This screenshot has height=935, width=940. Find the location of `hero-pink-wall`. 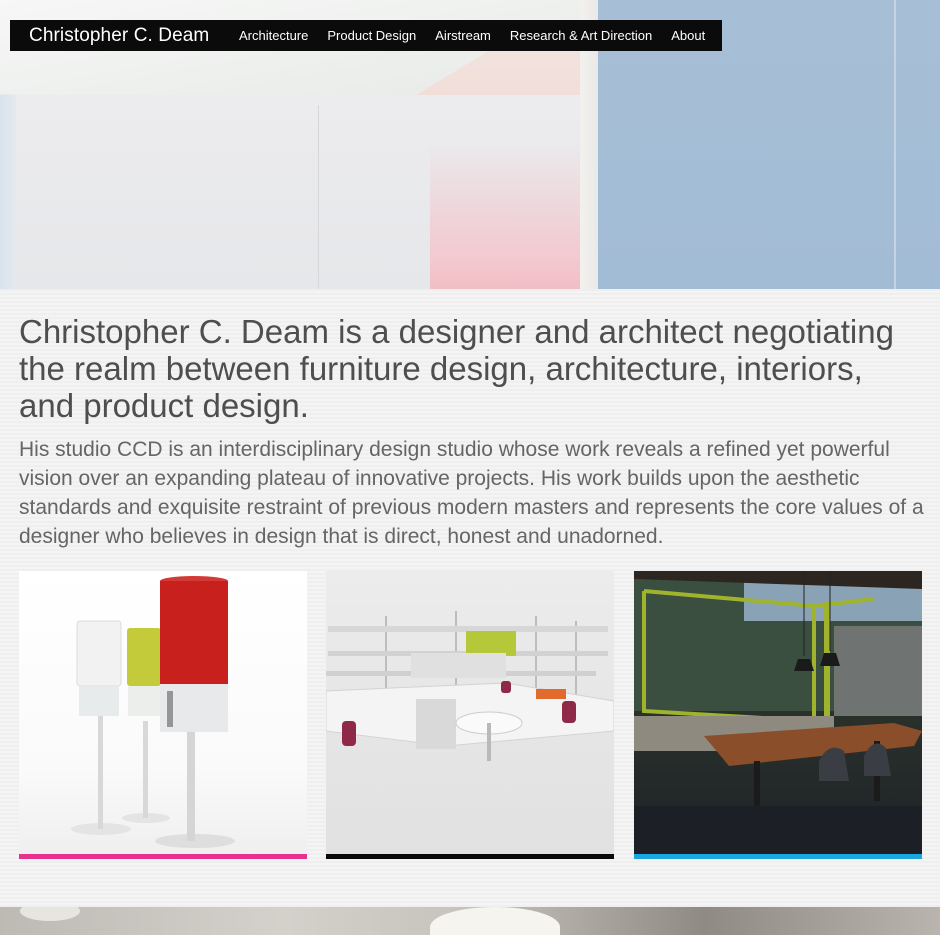

hero-pink-wall is located at coordinates (505, 214).